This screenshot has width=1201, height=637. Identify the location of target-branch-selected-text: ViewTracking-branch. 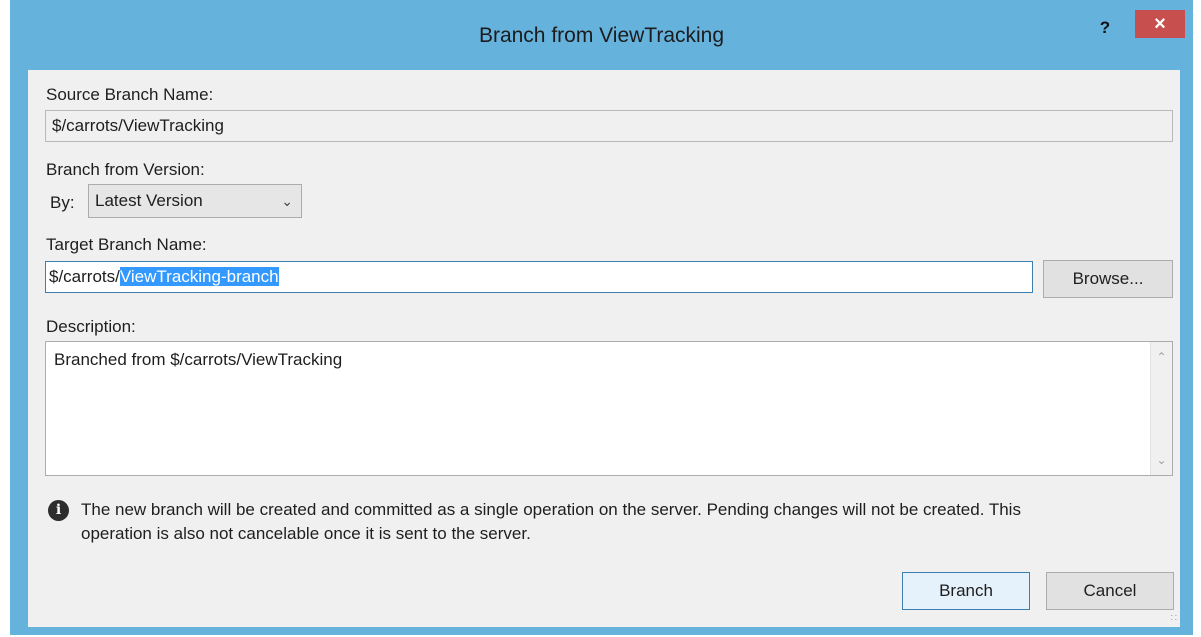
(199, 276).